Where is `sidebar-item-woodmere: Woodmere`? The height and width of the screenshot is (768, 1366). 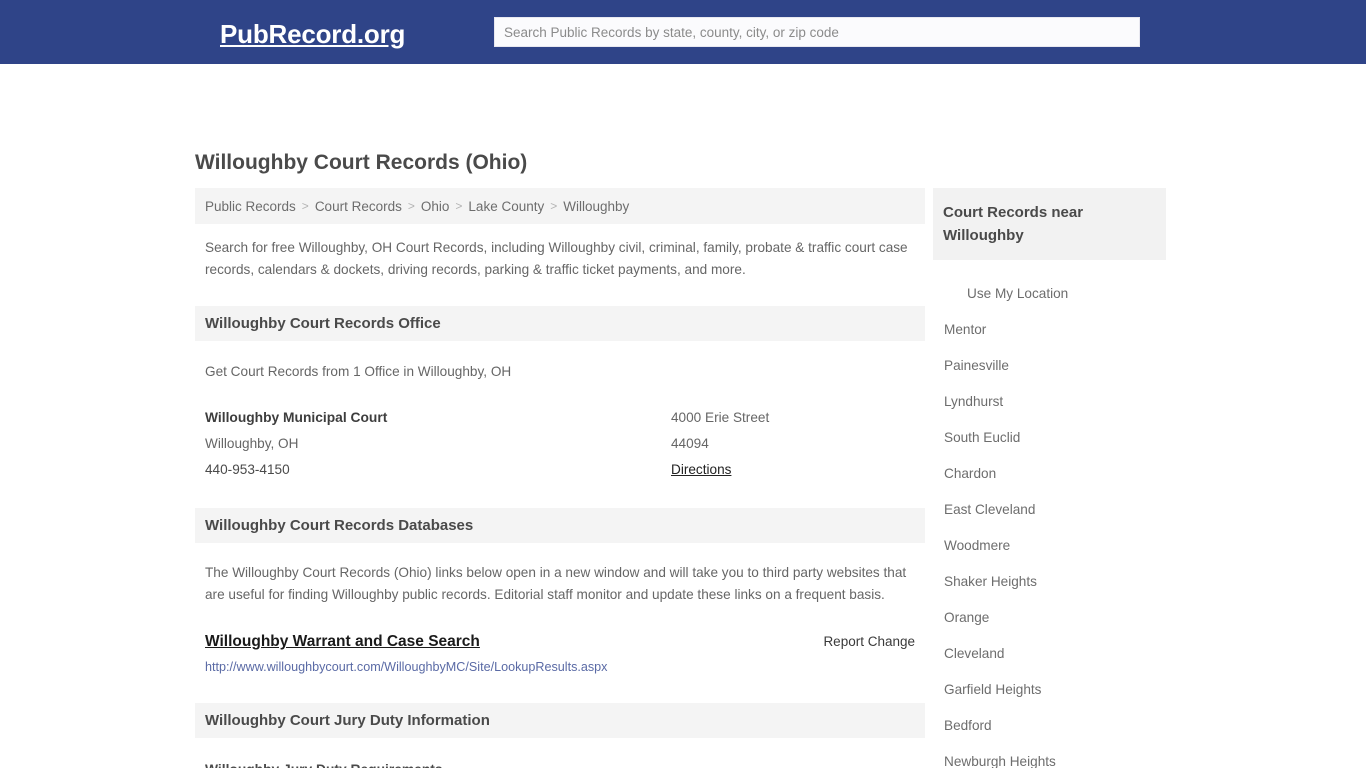
sidebar-item-woodmere: Woodmere is located at coordinates (1049, 546).